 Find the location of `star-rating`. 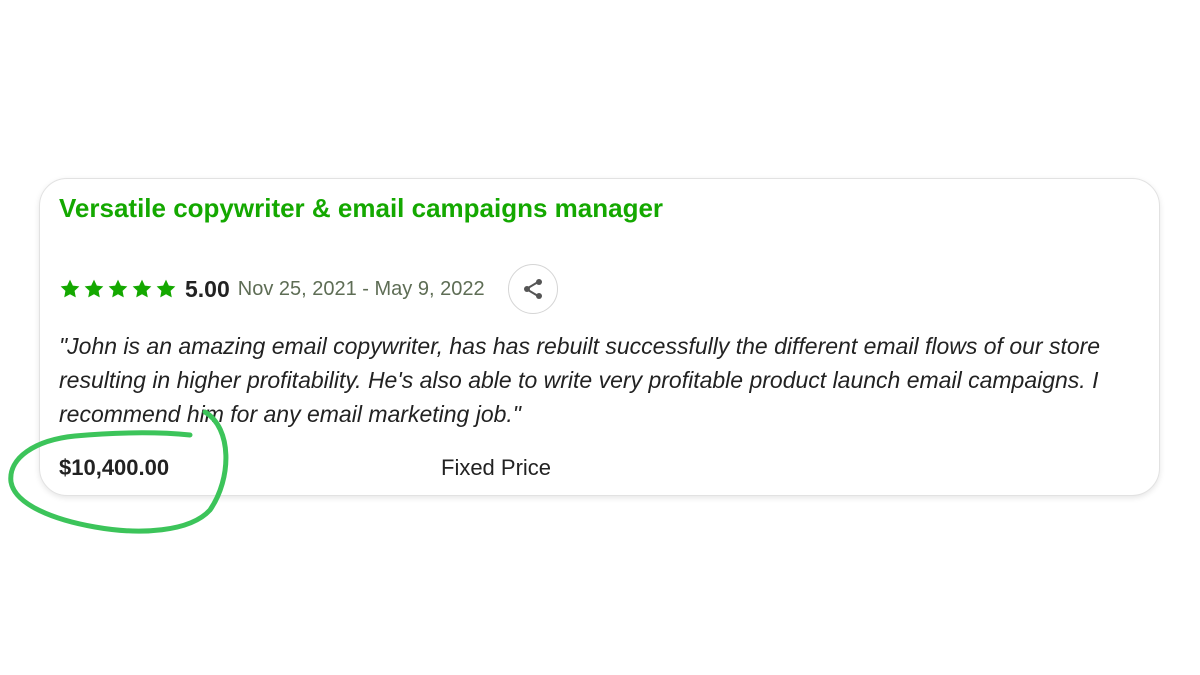

star-rating is located at coordinates (119, 289).